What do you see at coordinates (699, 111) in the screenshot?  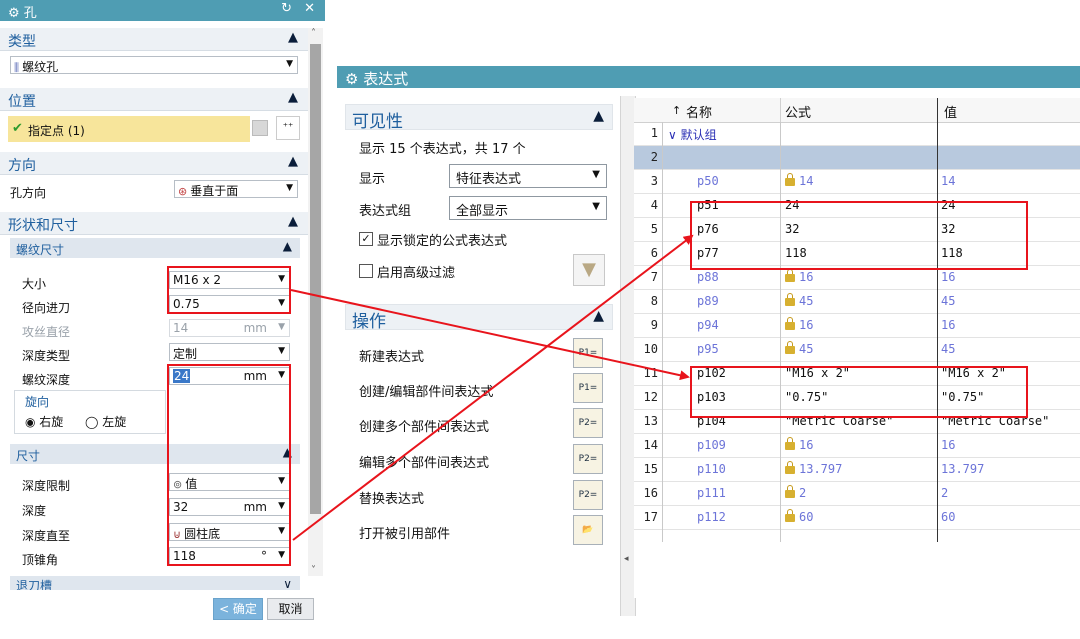 I see `col-name-header: 名称` at bounding box center [699, 111].